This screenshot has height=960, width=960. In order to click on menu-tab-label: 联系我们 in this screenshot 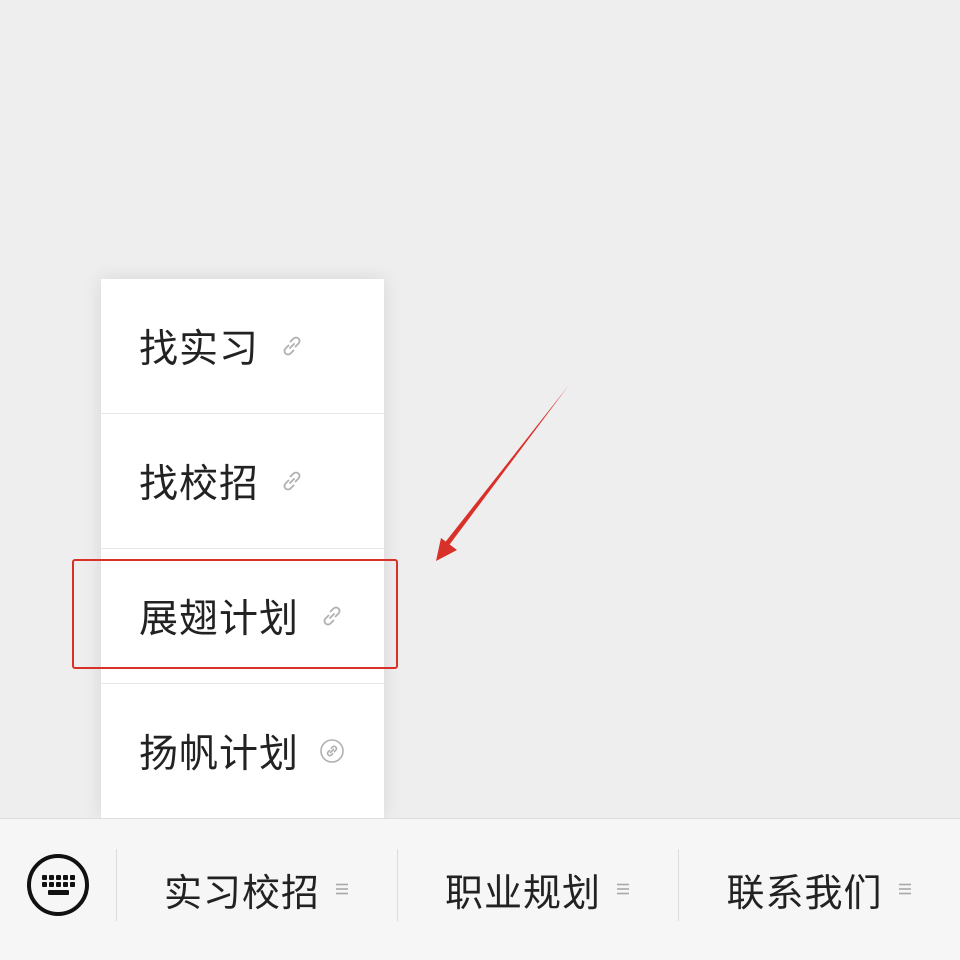, I will do `click(804, 892)`.